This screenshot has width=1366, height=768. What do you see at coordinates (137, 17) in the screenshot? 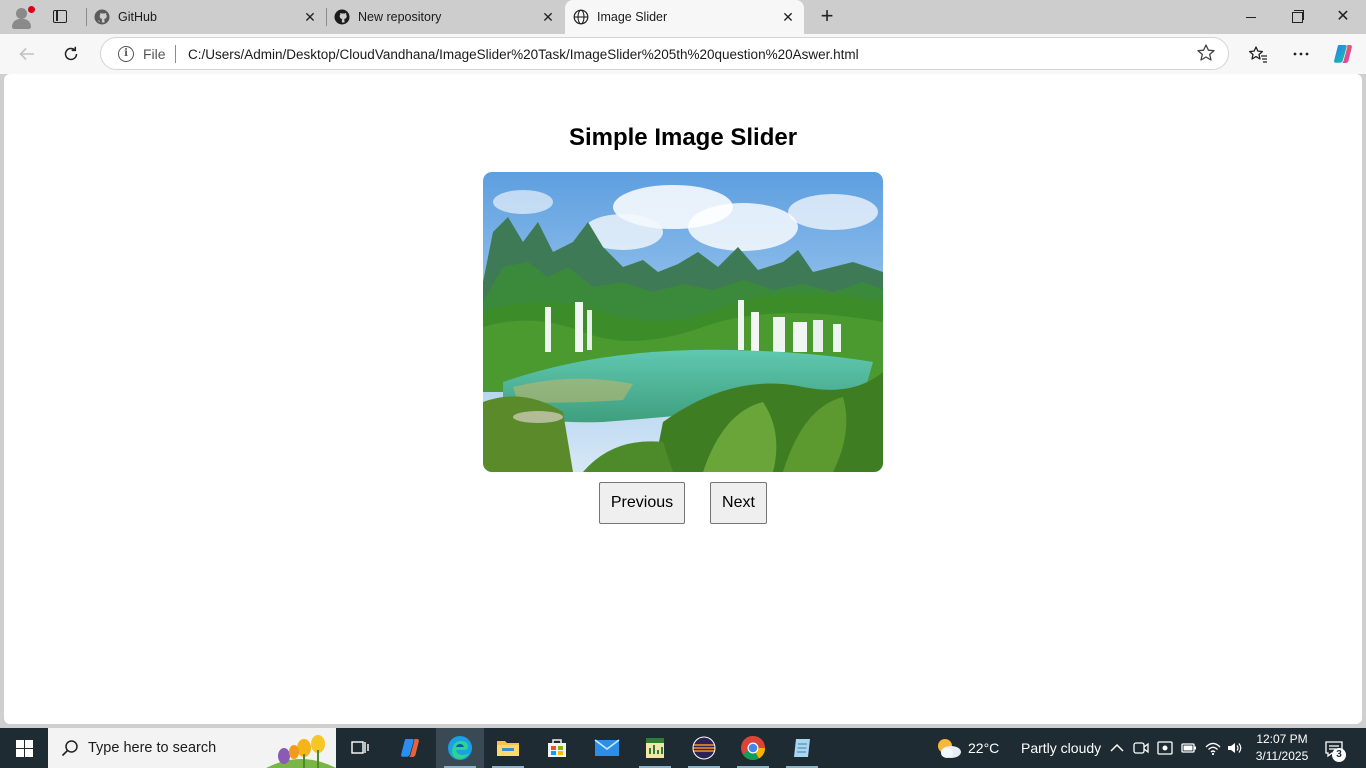
I see `tab-title: GitHub` at bounding box center [137, 17].